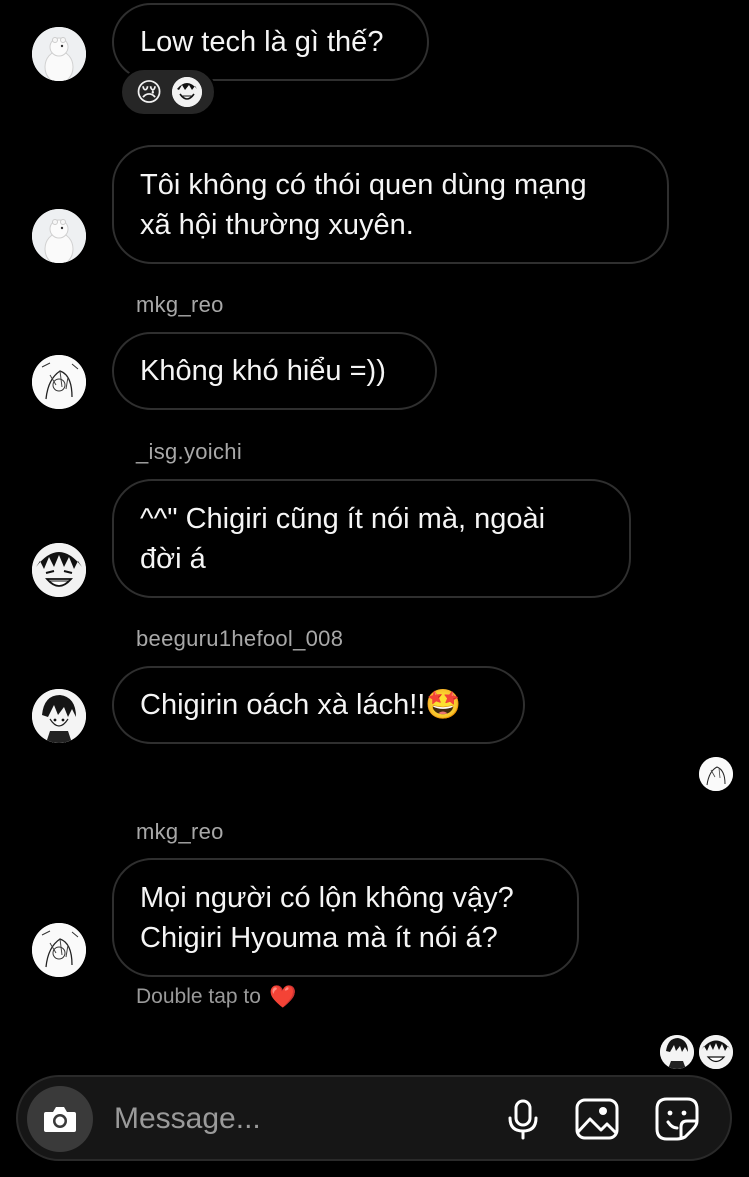 This screenshot has height=1177, width=749. I want to click on sticker-button, so click(677, 1119).